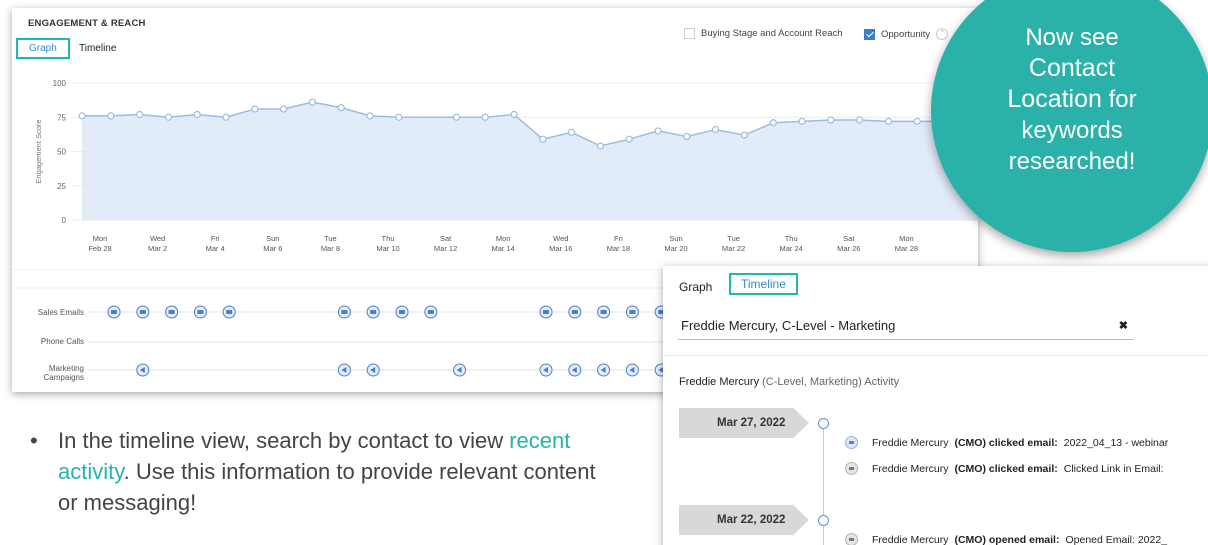 This screenshot has width=1208, height=545. What do you see at coordinates (763, 284) in the screenshot?
I see `tl-tab-timeline: Timeline` at bounding box center [763, 284].